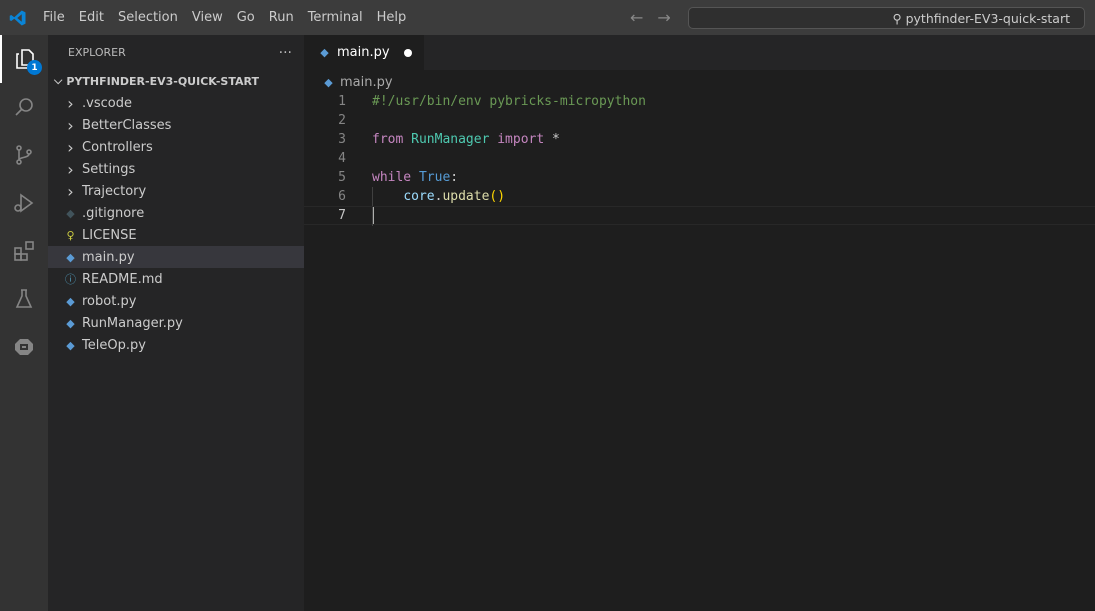 This screenshot has width=1095, height=611. I want to click on tree-item: ⓘ README.md, so click(176, 279).